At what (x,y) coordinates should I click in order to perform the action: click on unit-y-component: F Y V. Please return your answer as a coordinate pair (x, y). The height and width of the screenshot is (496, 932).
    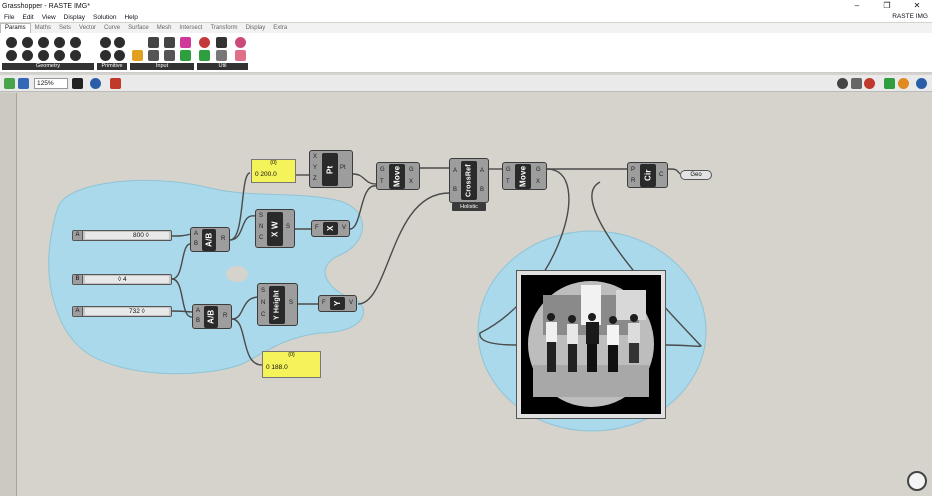
    Looking at the image, I should click on (337, 303).